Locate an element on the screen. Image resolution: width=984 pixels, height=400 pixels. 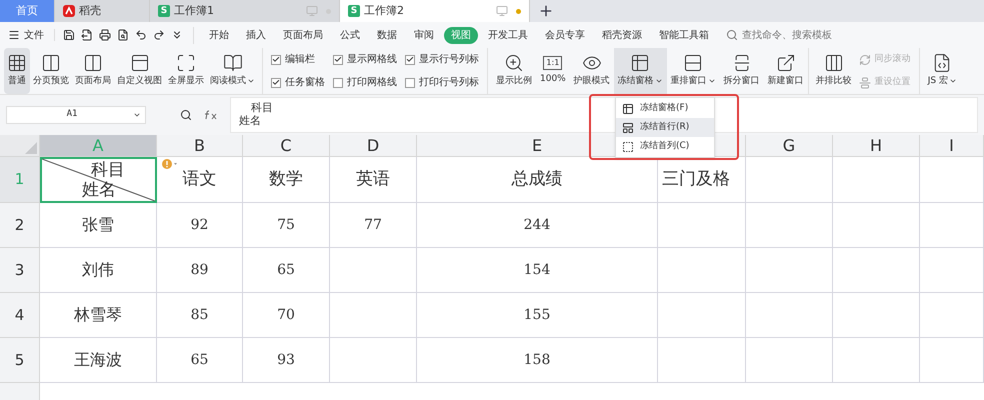
column-header: C is located at coordinates (286, 146).